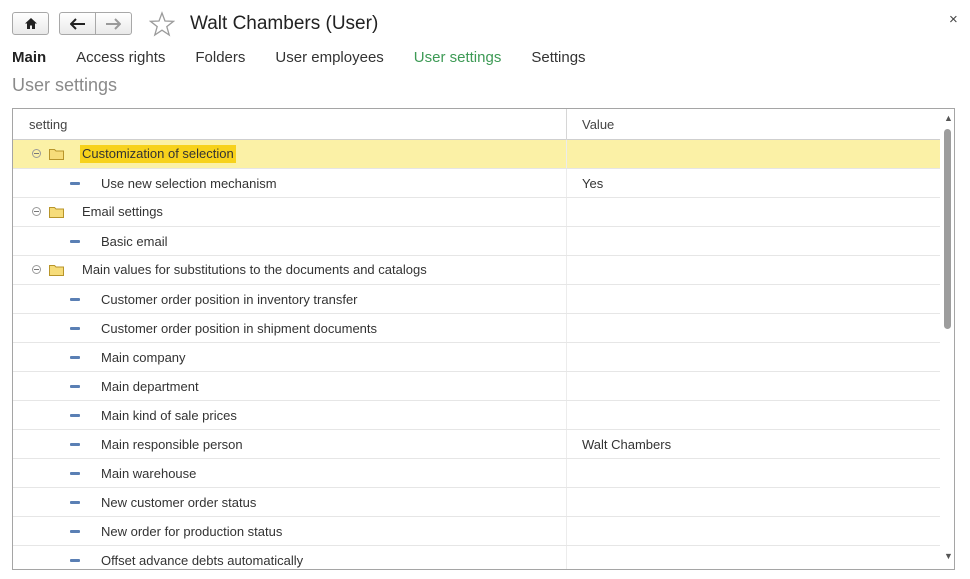 This screenshot has width=970, height=579. Describe the element at coordinates (458, 58) in the screenshot. I see `tab-user-settings: User settings` at that location.